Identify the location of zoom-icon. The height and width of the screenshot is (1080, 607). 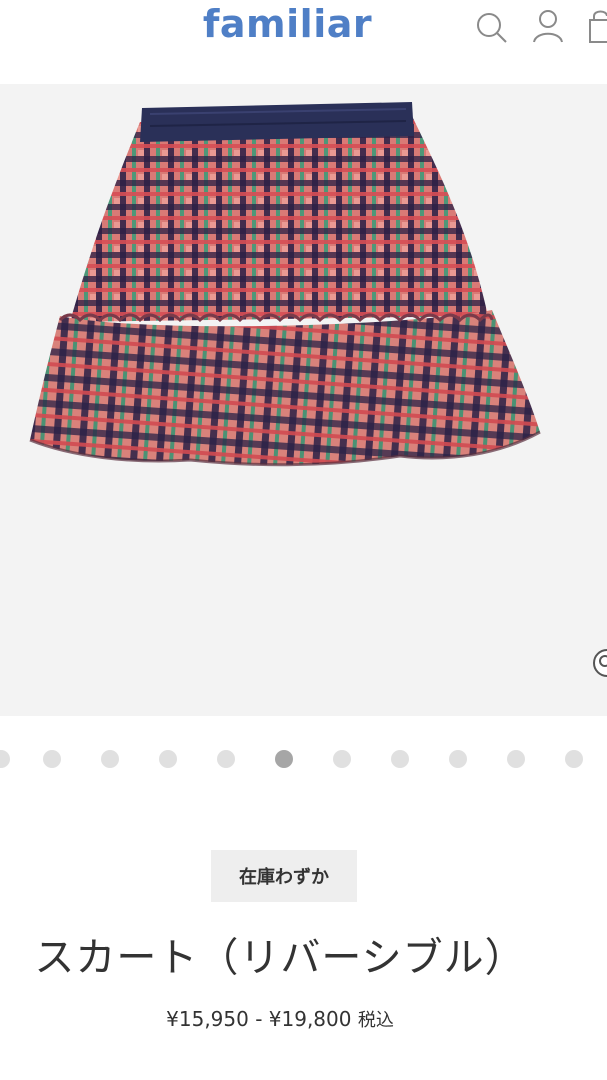
(599, 663).